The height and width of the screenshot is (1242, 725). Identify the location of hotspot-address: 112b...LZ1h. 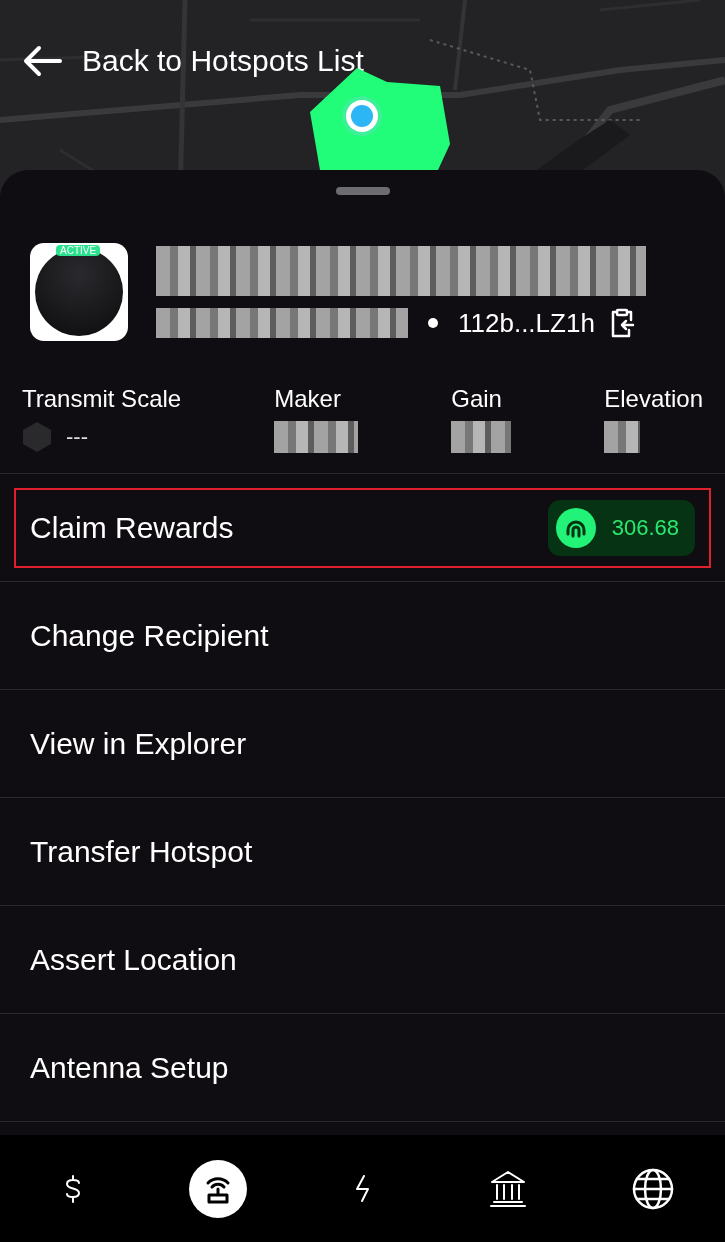
(526, 323).